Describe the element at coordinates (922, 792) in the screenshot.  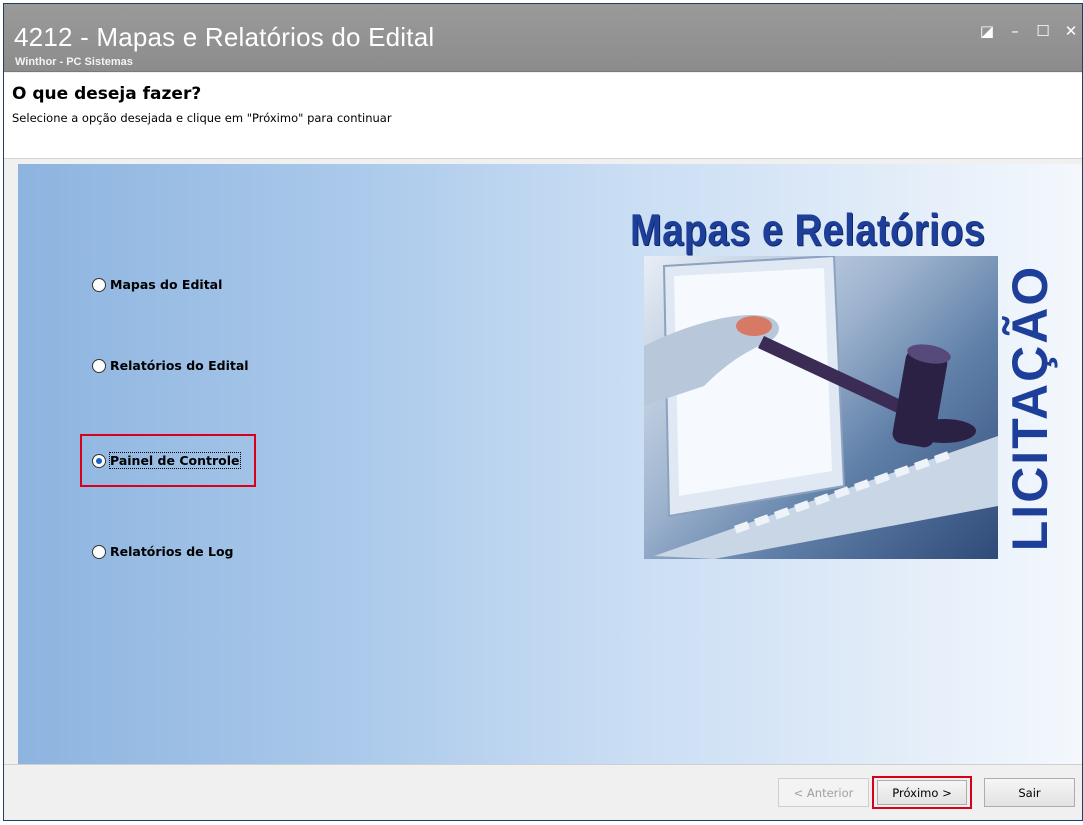
I see `next-button: Próximo >` at that location.